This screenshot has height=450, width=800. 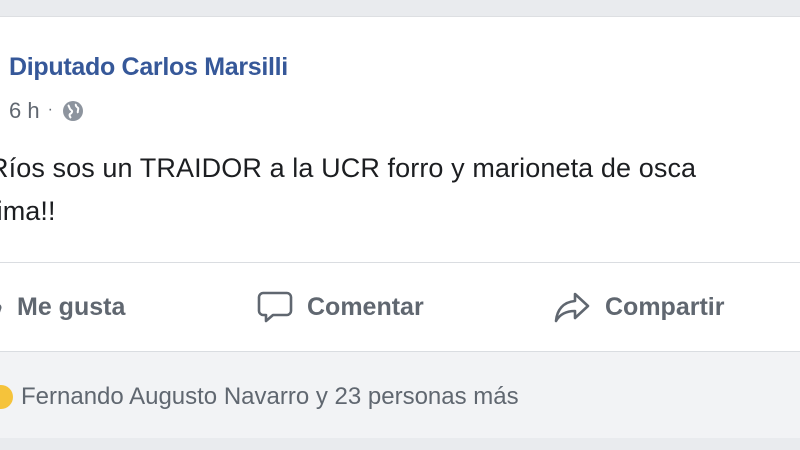 What do you see at coordinates (665, 306) in the screenshot?
I see `share-label: Compartir` at bounding box center [665, 306].